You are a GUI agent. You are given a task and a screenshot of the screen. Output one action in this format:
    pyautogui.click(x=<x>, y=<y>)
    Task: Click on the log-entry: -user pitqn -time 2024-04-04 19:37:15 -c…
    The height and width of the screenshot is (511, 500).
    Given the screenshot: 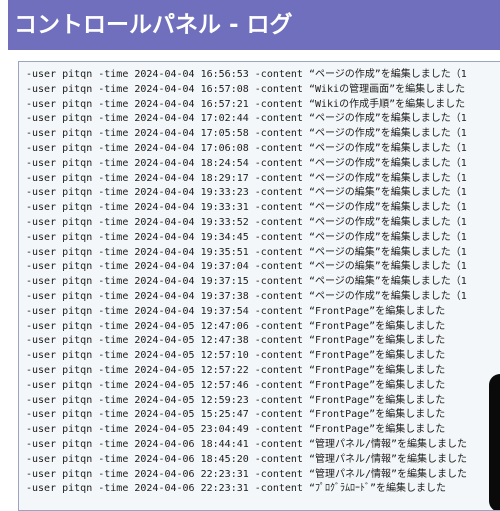 What is the action you would take?
    pyautogui.click(x=246, y=282)
    